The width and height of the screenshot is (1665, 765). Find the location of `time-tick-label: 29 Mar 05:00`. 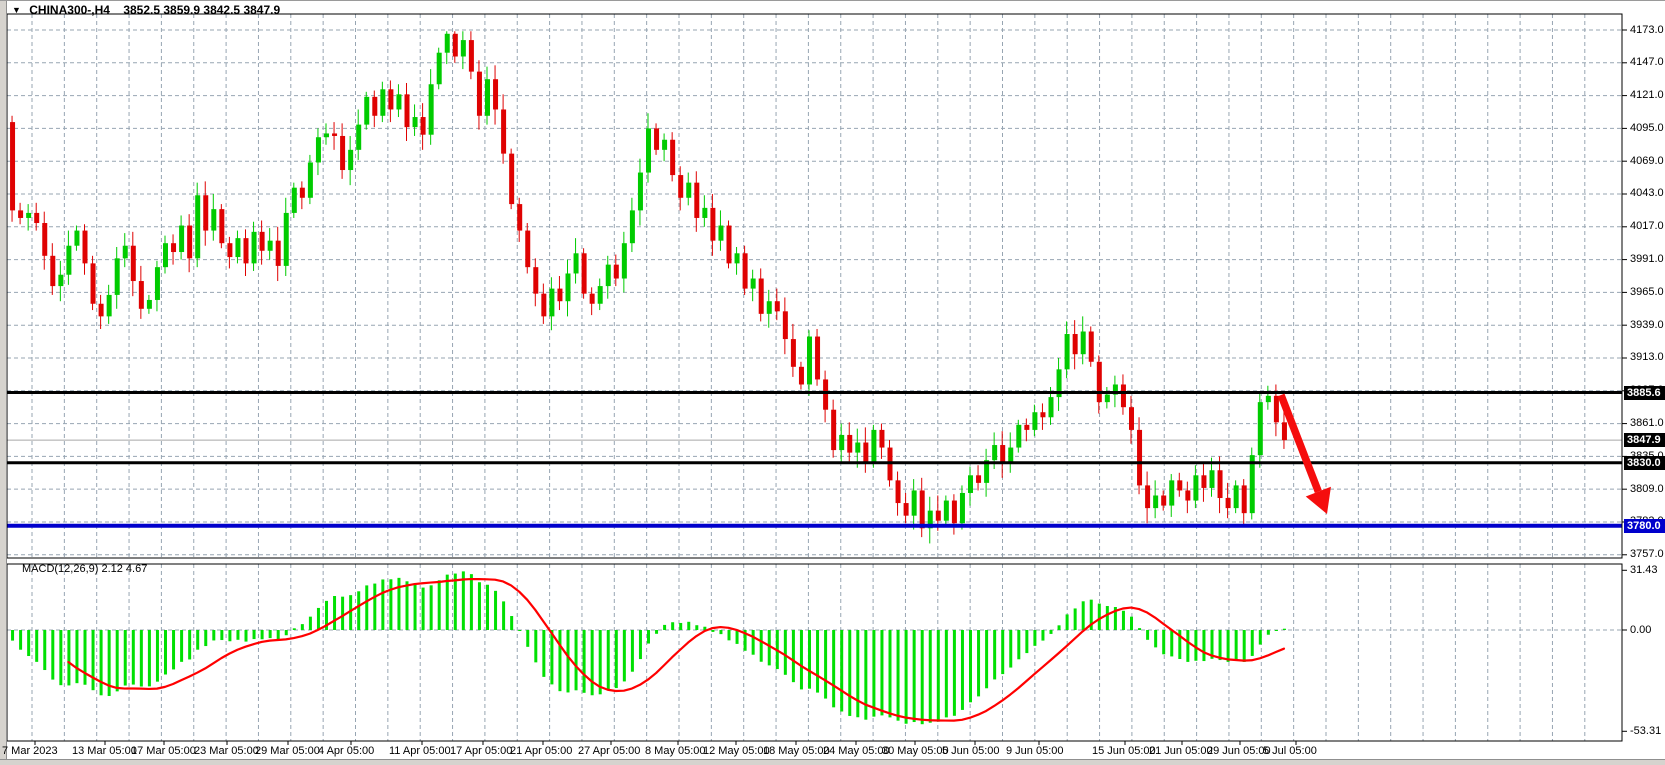

time-tick-label: 29 Mar 05:00 is located at coordinates (287, 751).